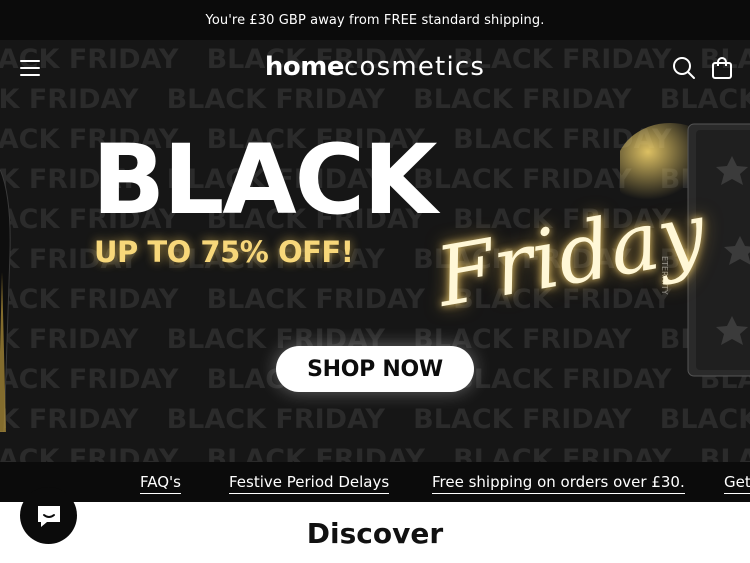 The height and width of the screenshot is (563, 750). What do you see at coordinates (375, 369) in the screenshot?
I see `shop-now-button: SHOP NOW` at bounding box center [375, 369].